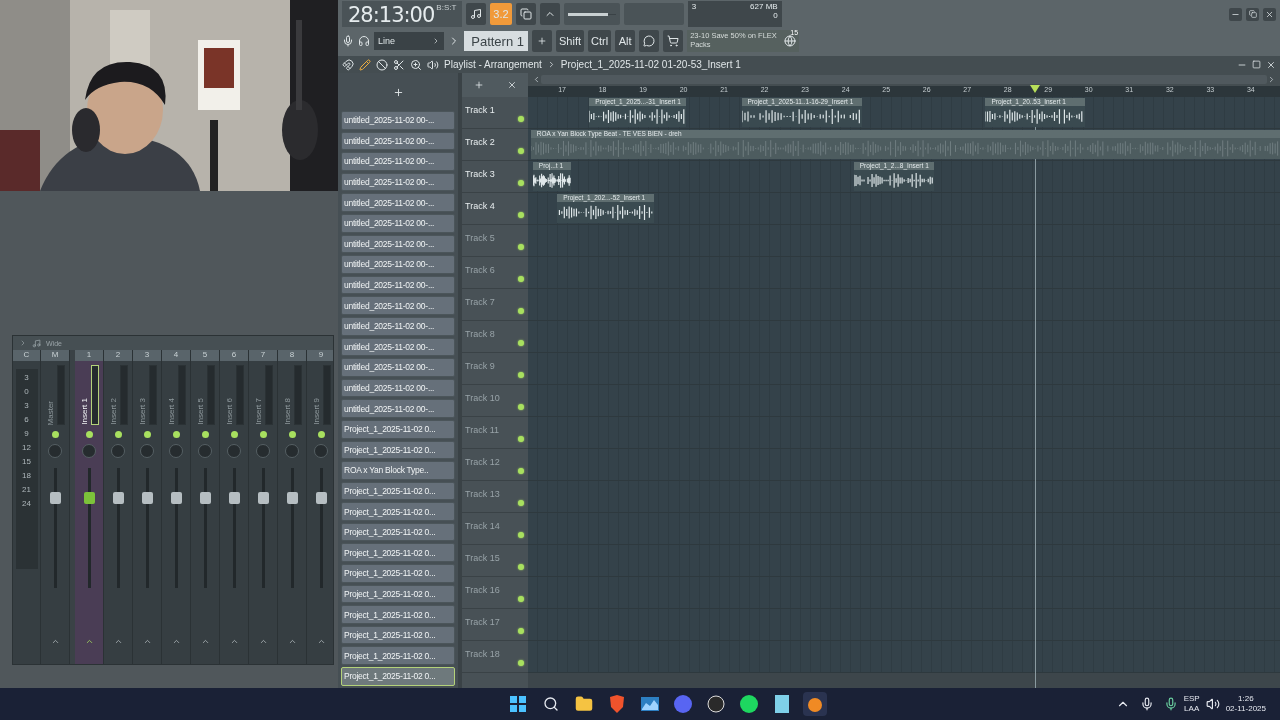 This screenshot has width=1280, height=720. What do you see at coordinates (147, 507) in the screenshot?
I see `mixer-strip: 3 Insert 3` at bounding box center [147, 507].